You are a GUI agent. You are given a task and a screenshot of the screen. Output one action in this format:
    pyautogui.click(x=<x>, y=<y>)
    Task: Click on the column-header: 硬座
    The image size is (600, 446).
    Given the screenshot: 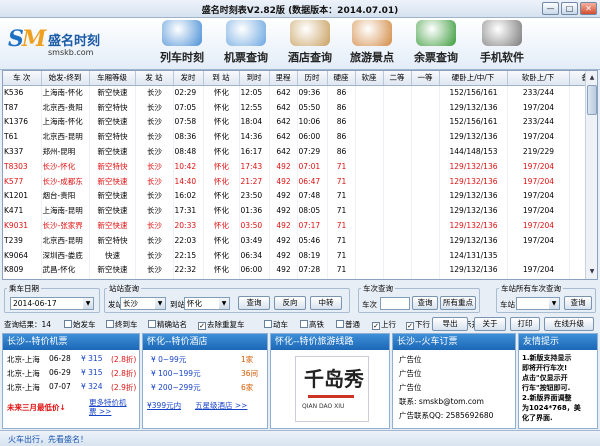 What is the action you would take?
    pyautogui.click(x=341, y=78)
    